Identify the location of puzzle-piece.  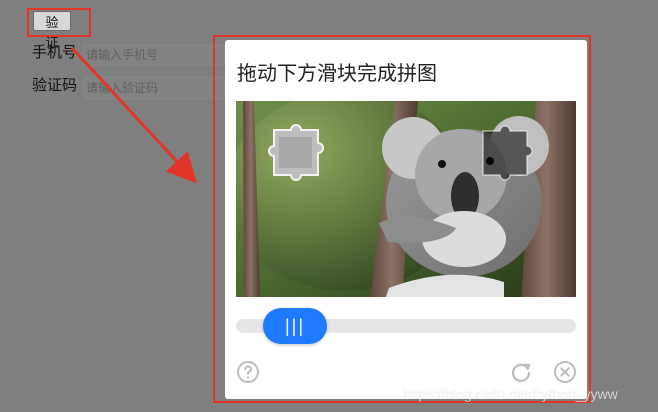
(296, 152).